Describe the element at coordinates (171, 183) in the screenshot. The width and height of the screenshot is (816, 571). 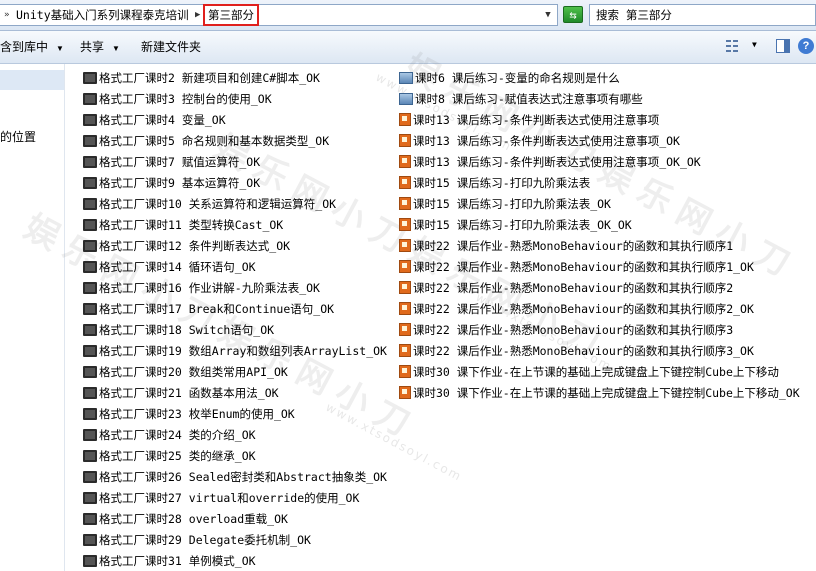
I see `file-item: 格式工厂课时9 基本运算符_OK` at that location.